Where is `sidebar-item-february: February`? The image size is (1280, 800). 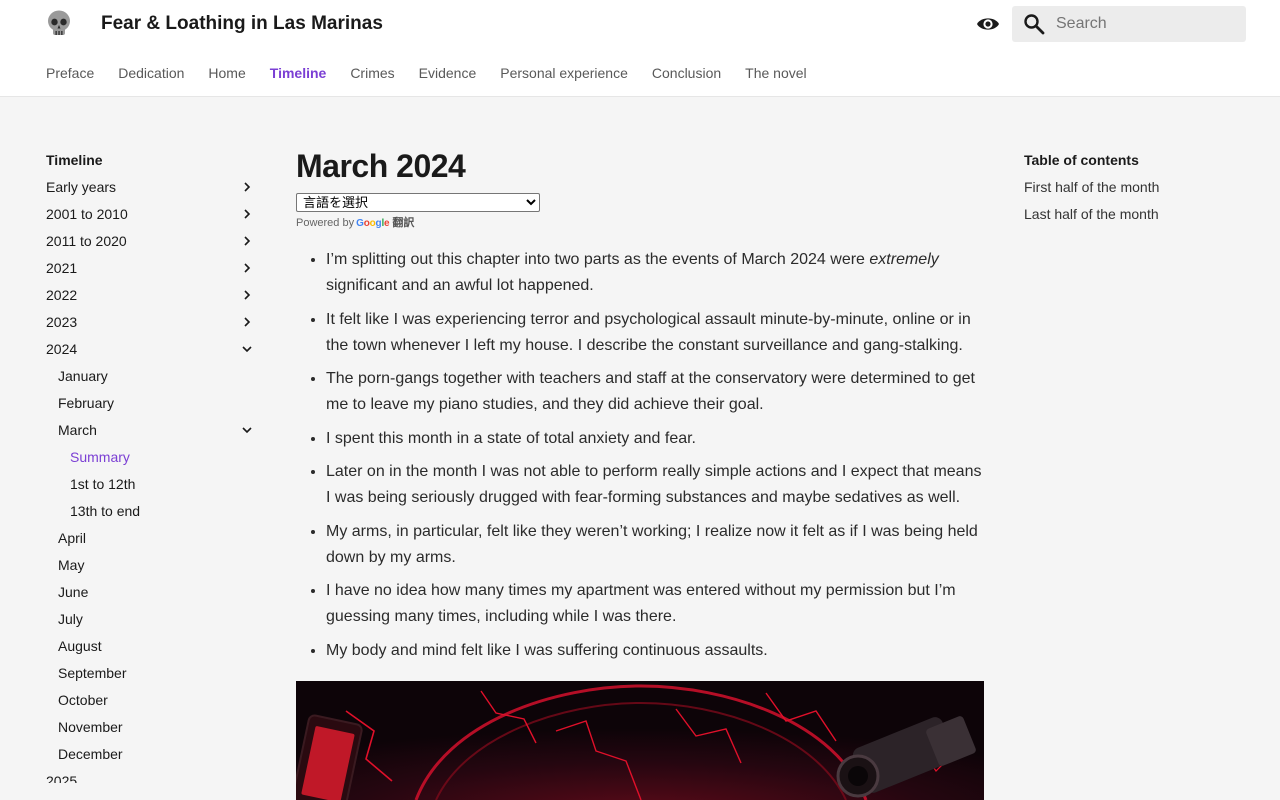 sidebar-item-february: February is located at coordinates (151, 406).